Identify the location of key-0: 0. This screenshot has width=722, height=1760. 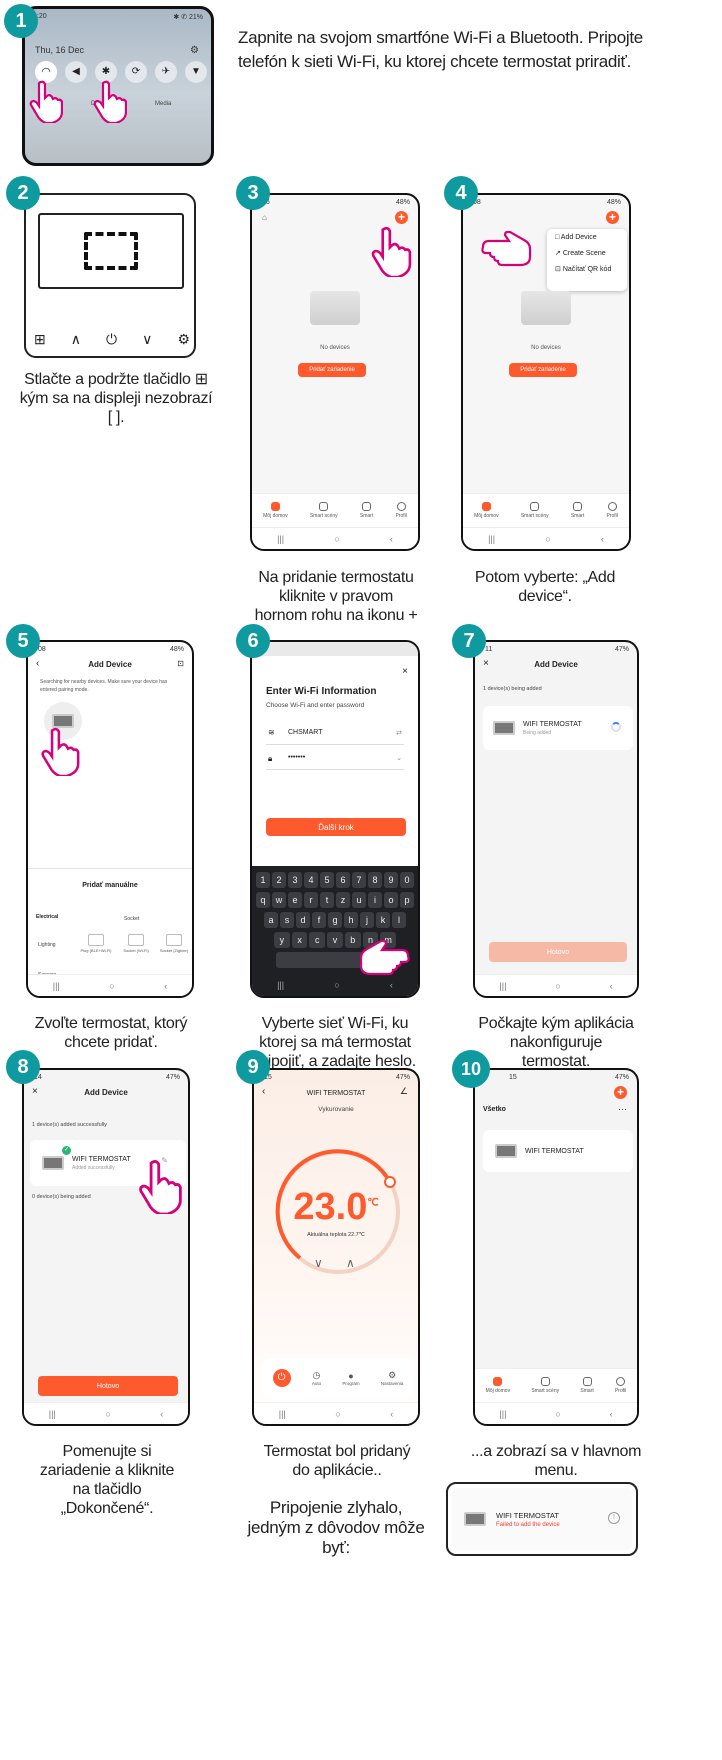
(407, 880).